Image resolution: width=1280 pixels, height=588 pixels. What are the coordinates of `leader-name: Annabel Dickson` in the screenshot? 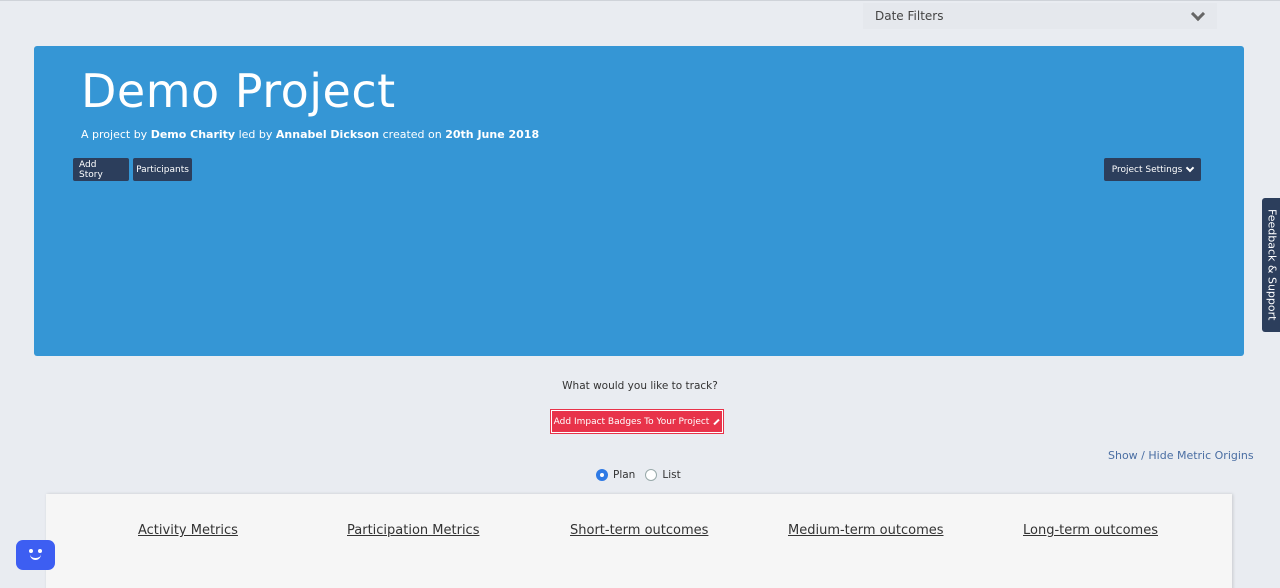 It's located at (327, 134).